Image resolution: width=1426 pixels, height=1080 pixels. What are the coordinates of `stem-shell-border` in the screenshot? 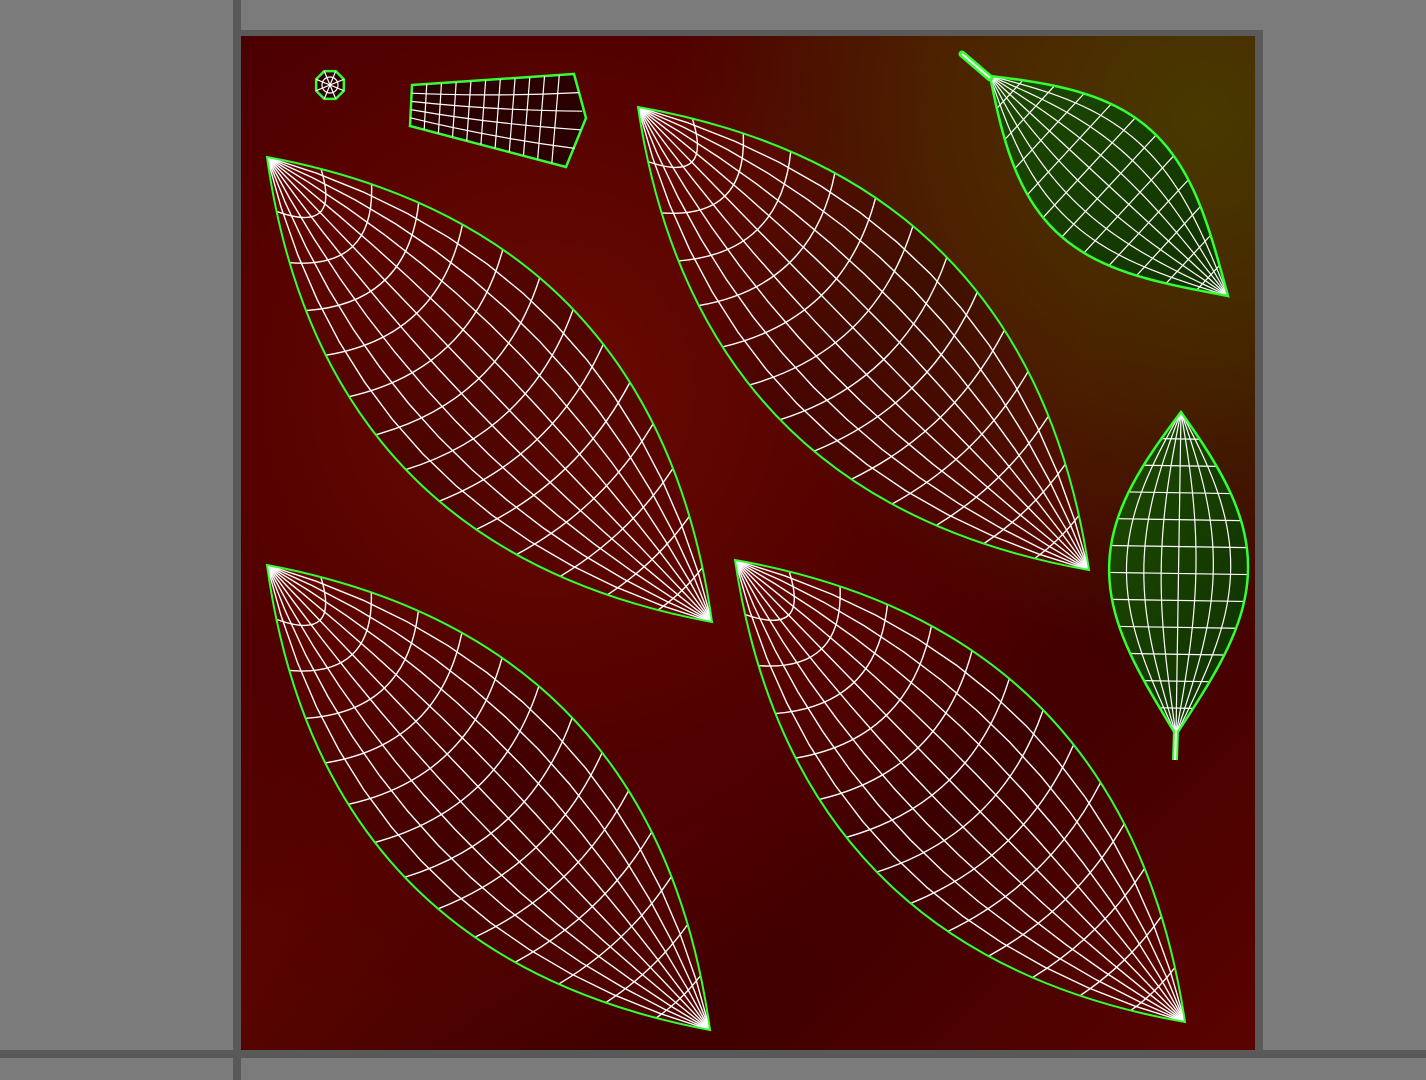 It's located at (498, 120).